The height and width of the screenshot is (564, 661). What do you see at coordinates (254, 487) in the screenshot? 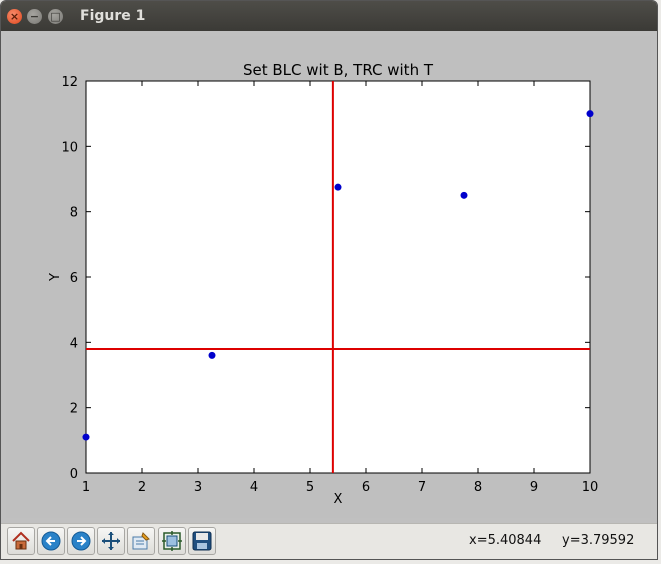
I see `x-tick-label: 4` at bounding box center [254, 487].